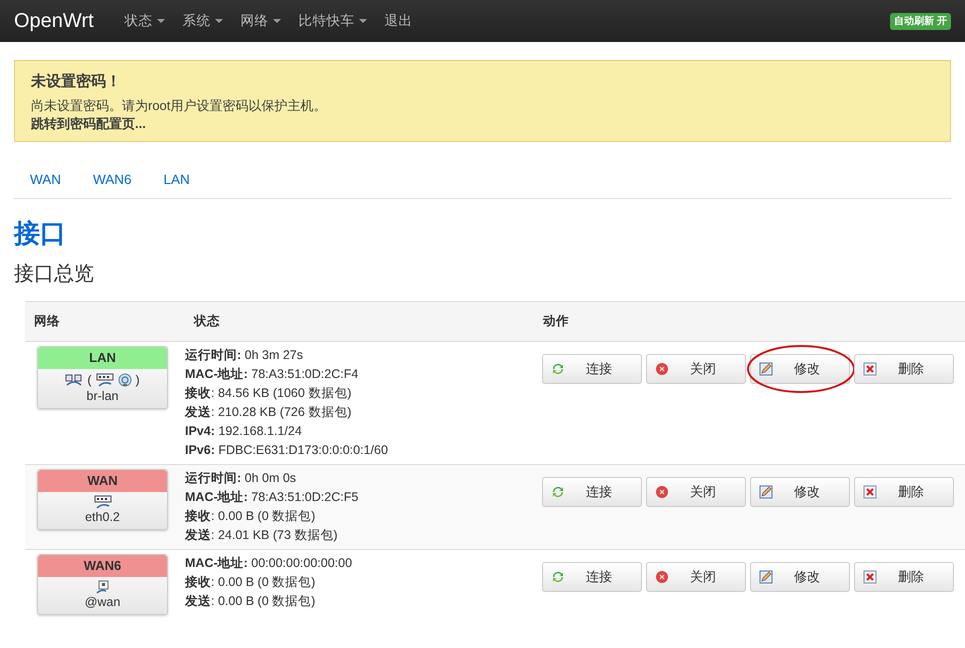 The width and height of the screenshot is (965, 648). Describe the element at coordinates (47, 321) in the screenshot. I see `column-header: 网络` at that location.